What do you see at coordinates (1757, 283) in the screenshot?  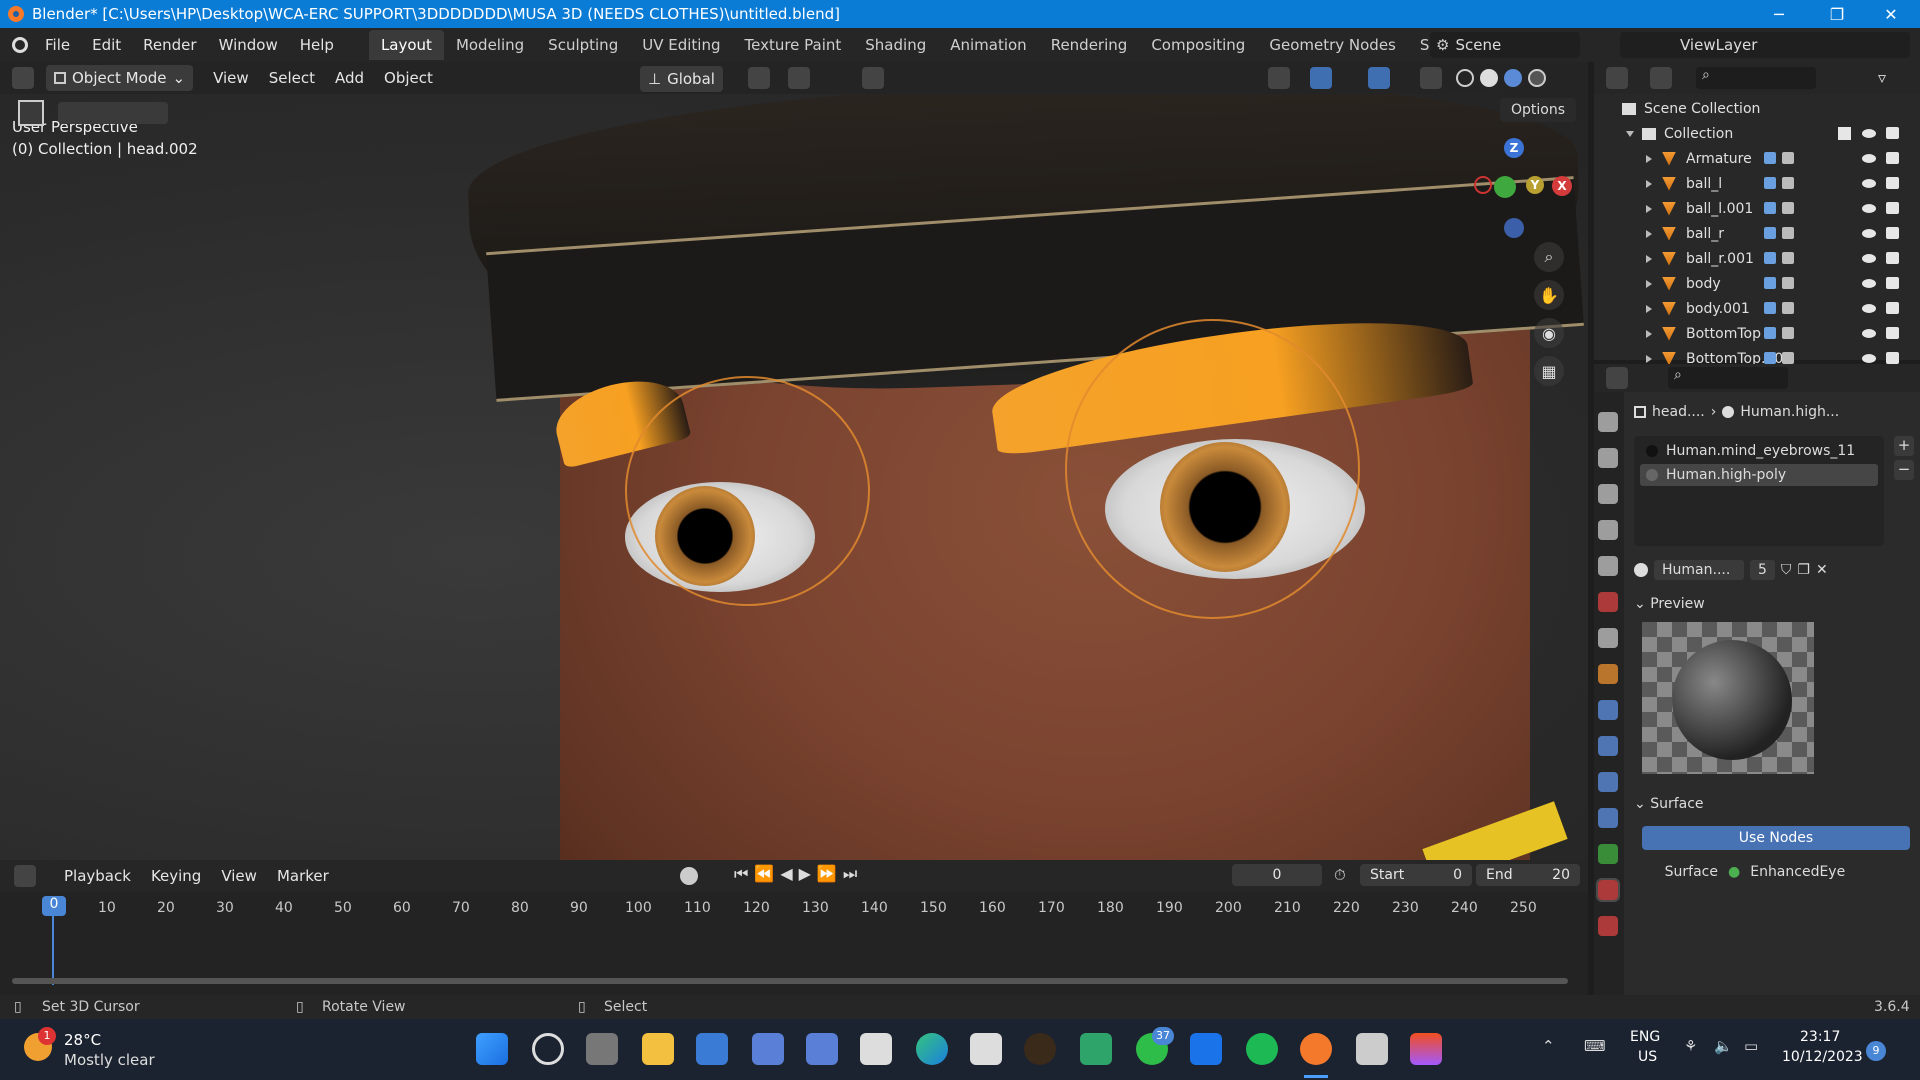 I see `outliner-item: body` at bounding box center [1757, 283].